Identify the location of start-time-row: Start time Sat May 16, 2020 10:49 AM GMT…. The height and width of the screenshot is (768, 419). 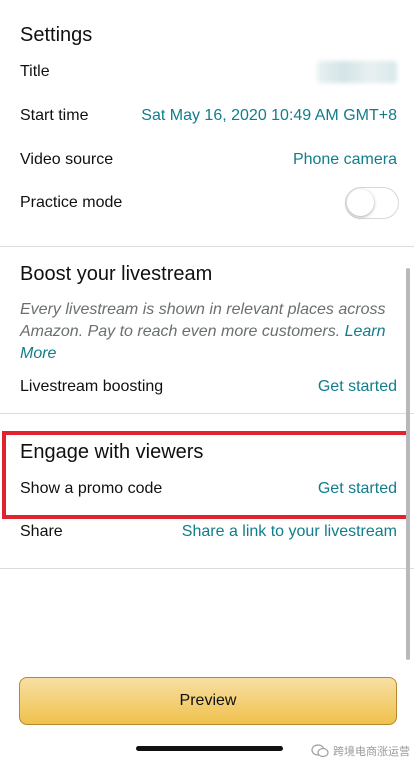
(208, 116).